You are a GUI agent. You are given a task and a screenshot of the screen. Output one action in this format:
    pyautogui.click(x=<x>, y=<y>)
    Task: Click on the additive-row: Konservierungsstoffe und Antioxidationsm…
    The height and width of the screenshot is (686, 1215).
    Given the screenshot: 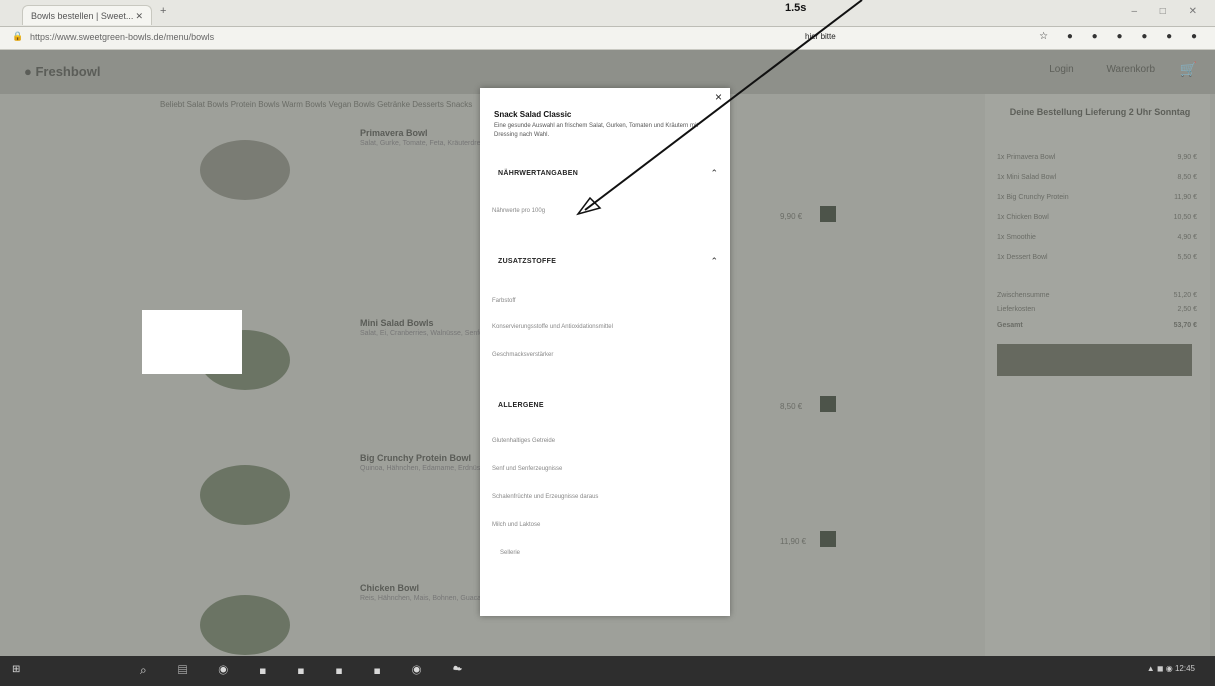 What is the action you would take?
    pyautogui.click(x=552, y=327)
    